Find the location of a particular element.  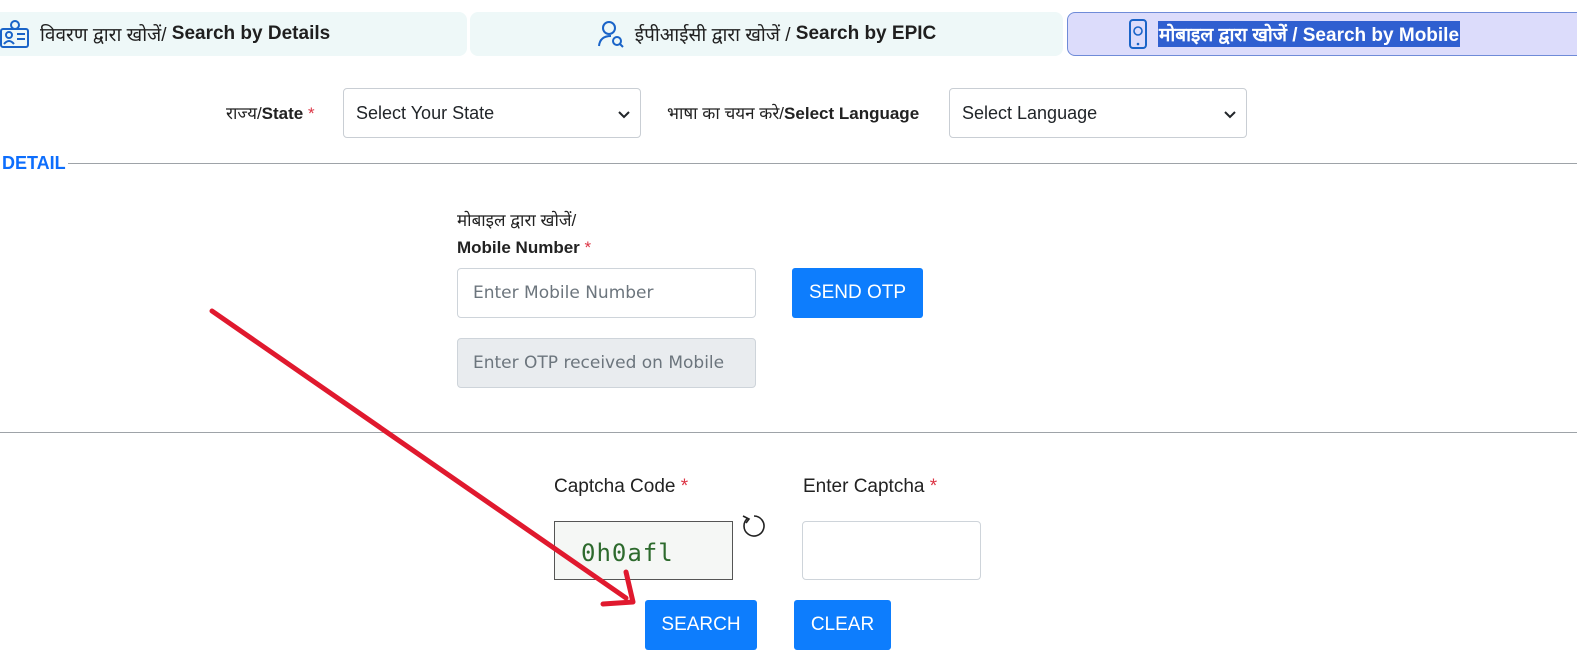

search-button: SEARCH is located at coordinates (701, 625).